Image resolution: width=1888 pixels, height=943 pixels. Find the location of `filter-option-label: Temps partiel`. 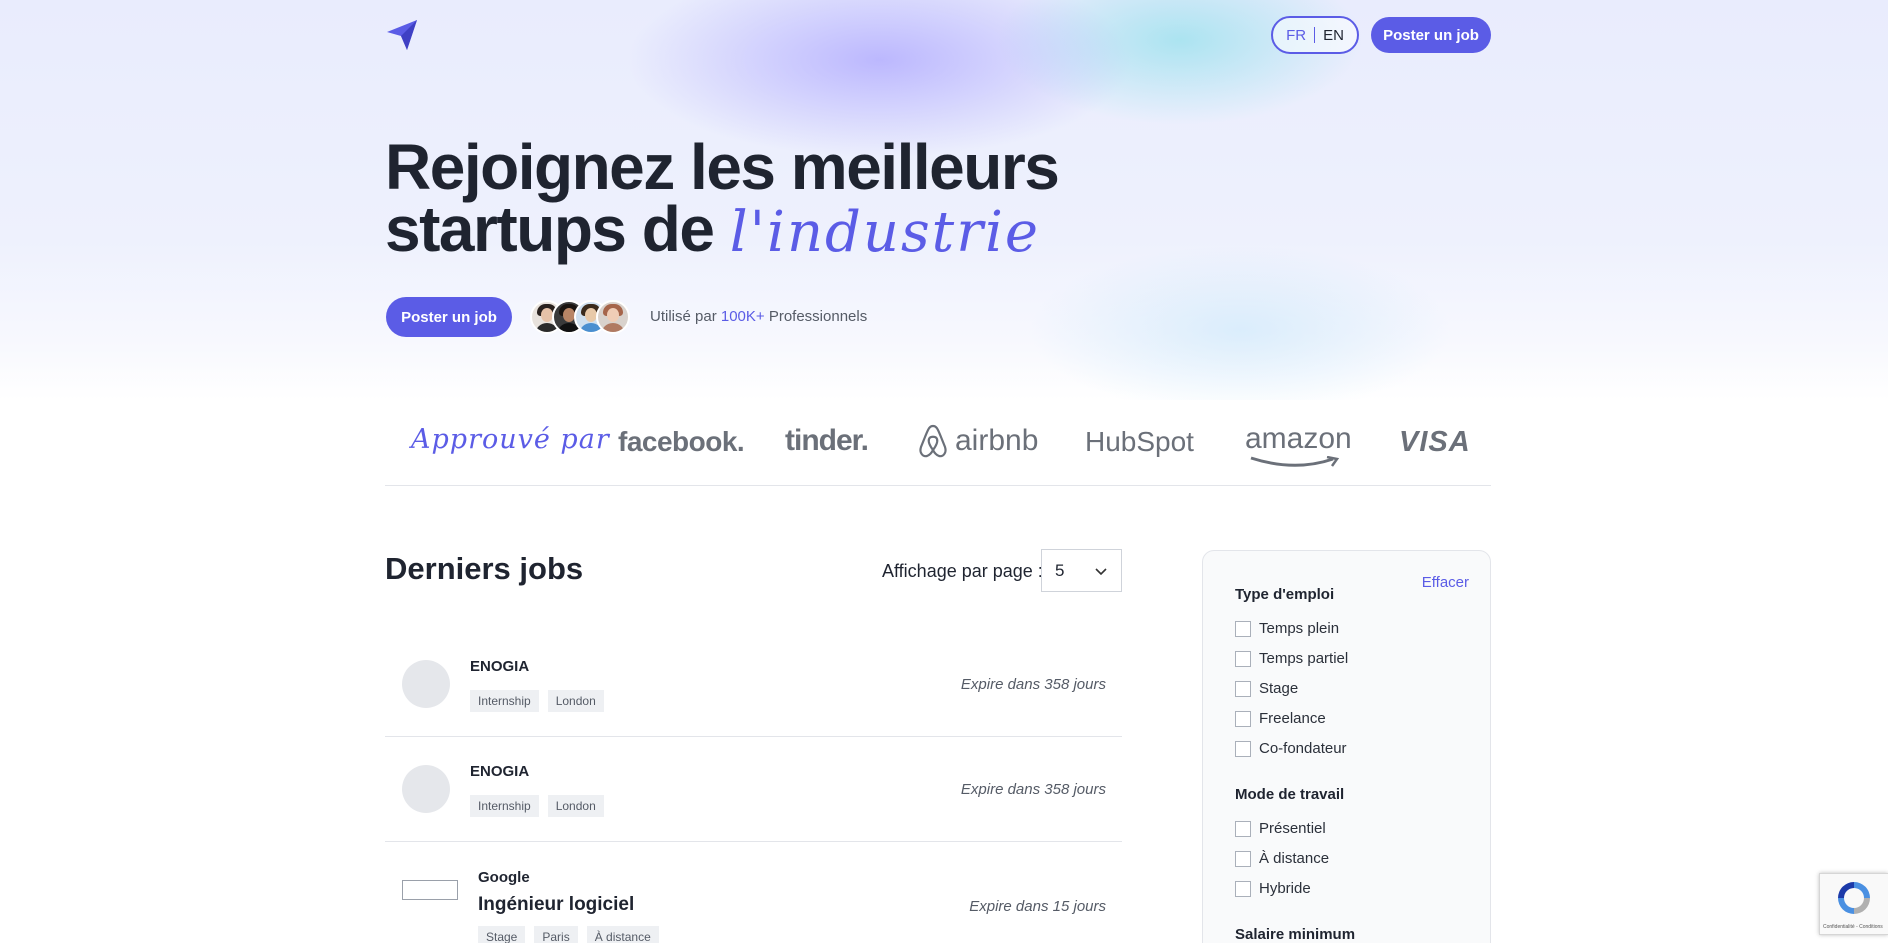

filter-option-label: Temps partiel is located at coordinates (1304, 658).